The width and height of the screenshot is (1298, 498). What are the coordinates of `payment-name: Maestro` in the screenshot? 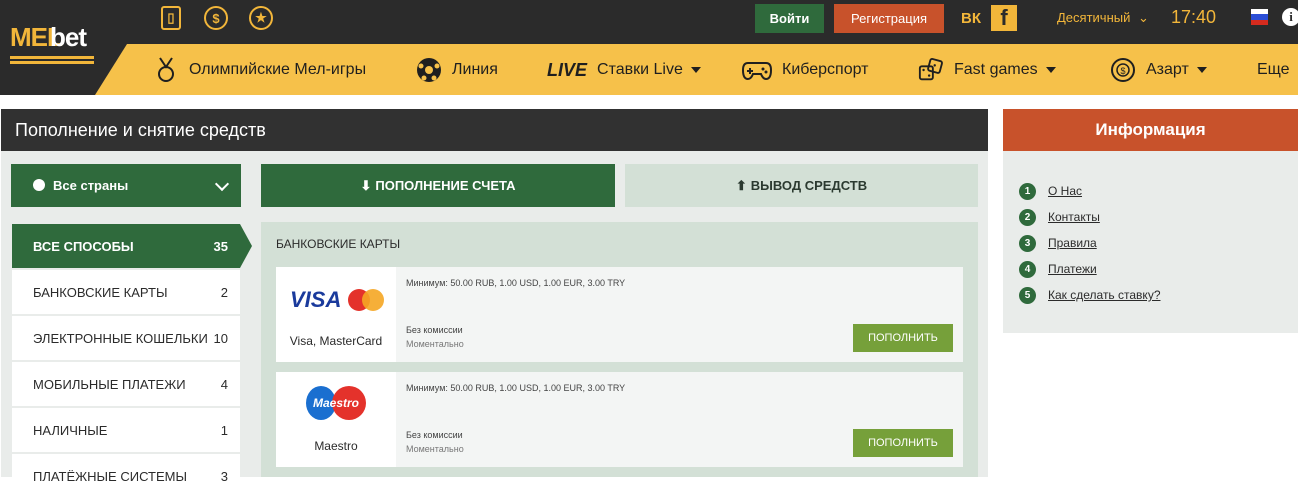 It's located at (336, 446).